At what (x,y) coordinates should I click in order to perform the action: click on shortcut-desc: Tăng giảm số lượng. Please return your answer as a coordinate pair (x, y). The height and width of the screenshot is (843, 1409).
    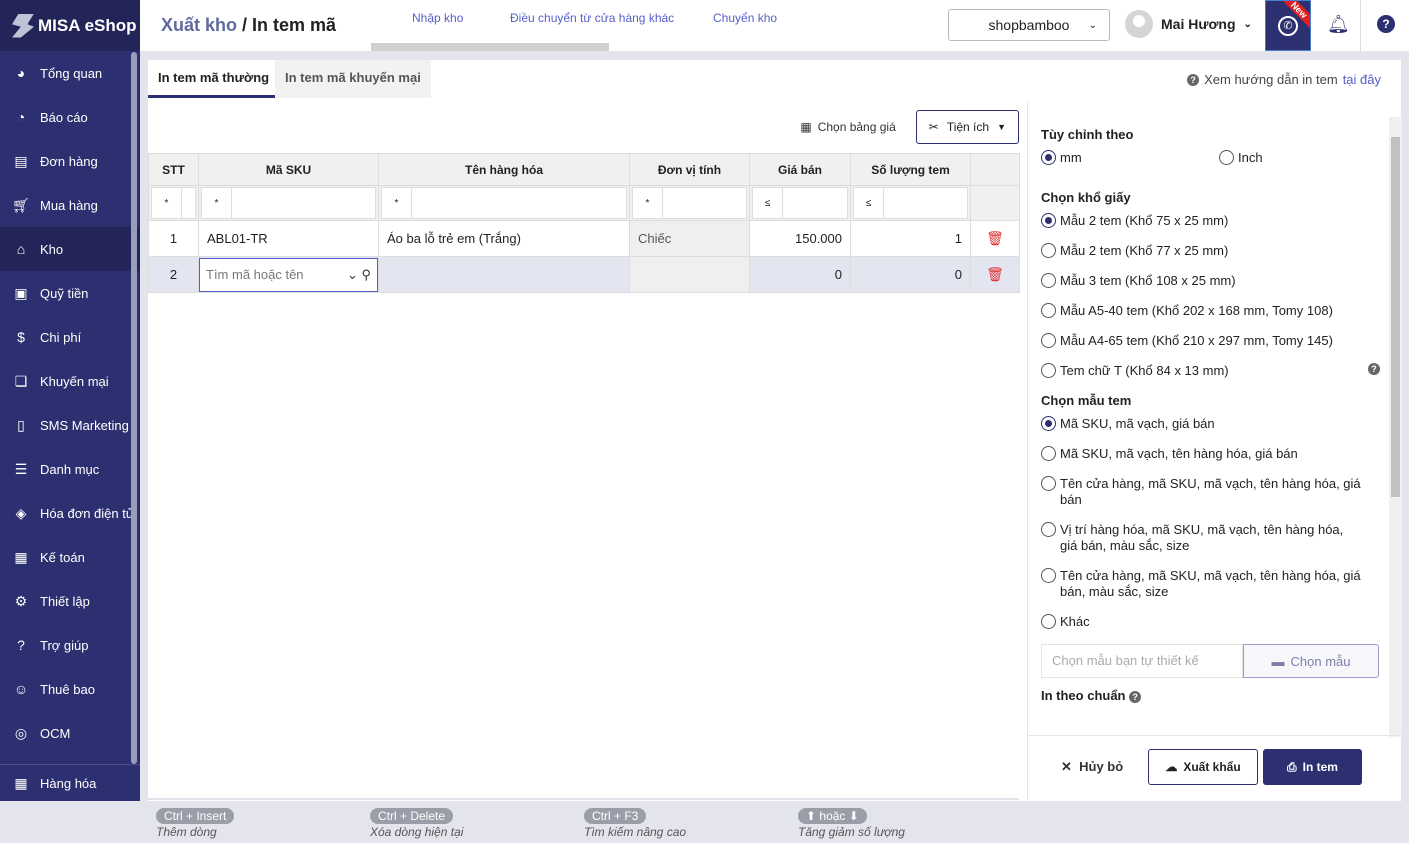
    Looking at the image, I should click on (851, 832).